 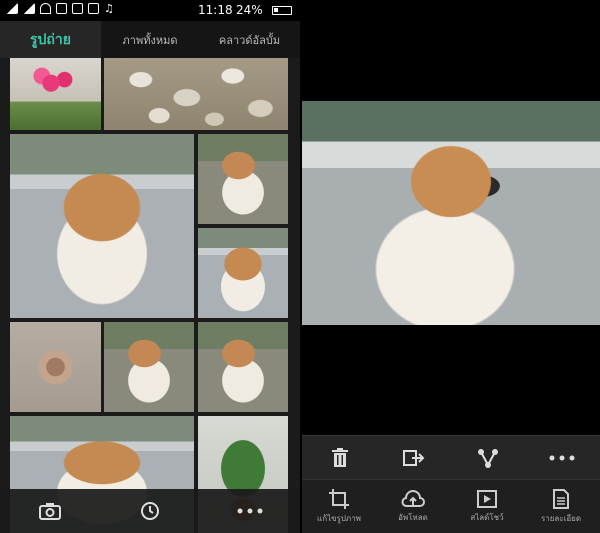 I want to click on music-icon: ♫, so click(x=109, y=8).